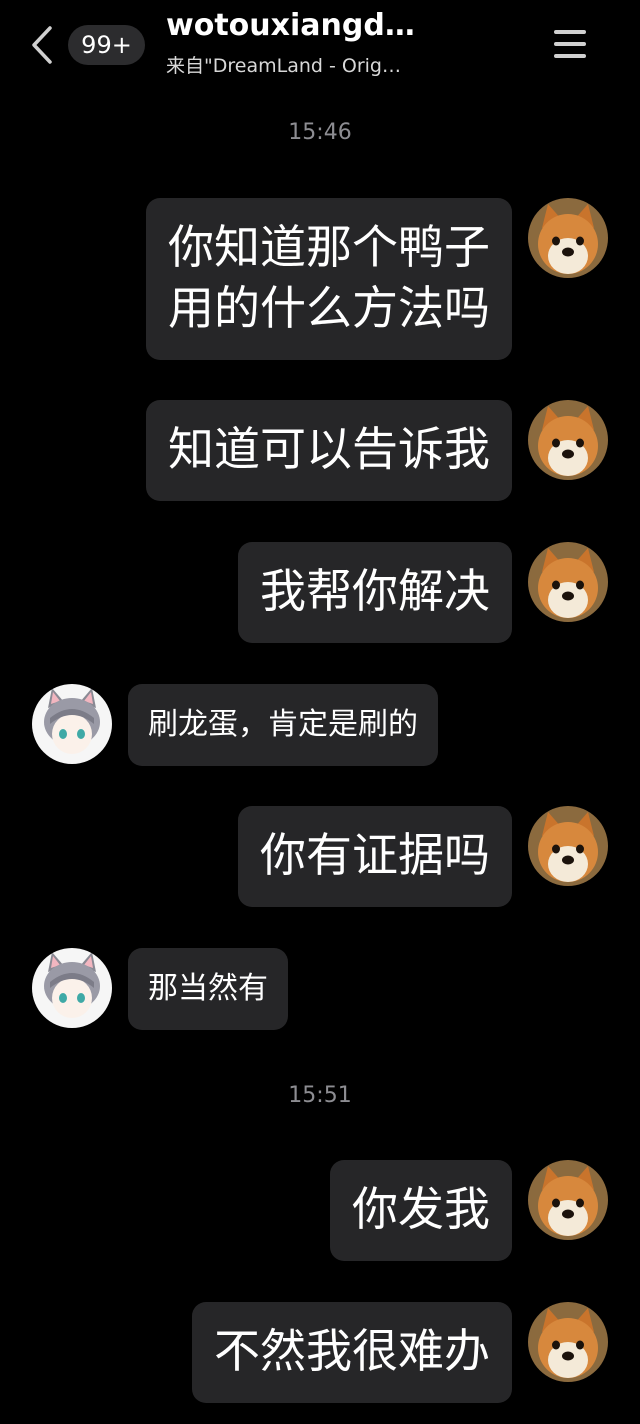  What do you see at coordinates (570, 44) in the screenshot?
I see `menu-button` at bounding box center [570, 44].